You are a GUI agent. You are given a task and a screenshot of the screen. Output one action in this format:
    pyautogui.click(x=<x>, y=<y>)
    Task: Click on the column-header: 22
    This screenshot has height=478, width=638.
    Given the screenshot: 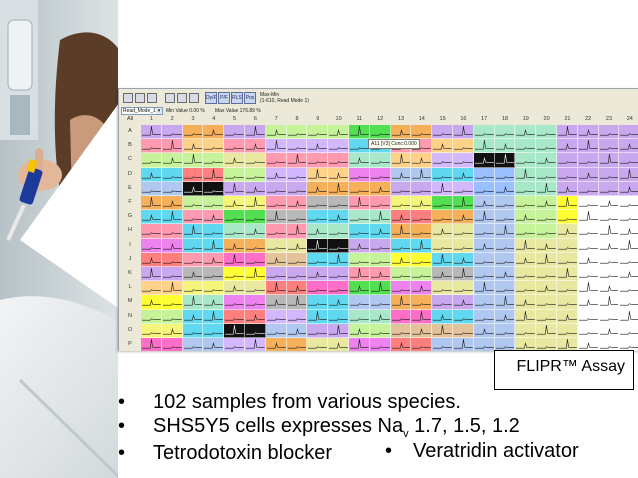 What is the action you would take?
    pyautogui.click(x=588, y=119)
    